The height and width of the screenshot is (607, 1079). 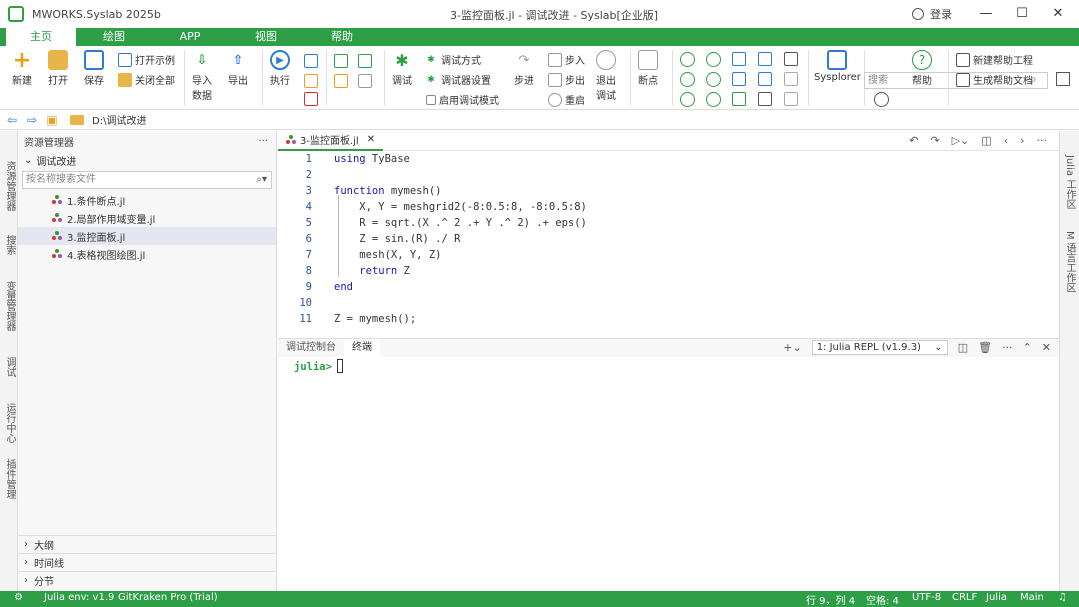 I want to click on nav-forward-icon, so click(x=713, y=59).